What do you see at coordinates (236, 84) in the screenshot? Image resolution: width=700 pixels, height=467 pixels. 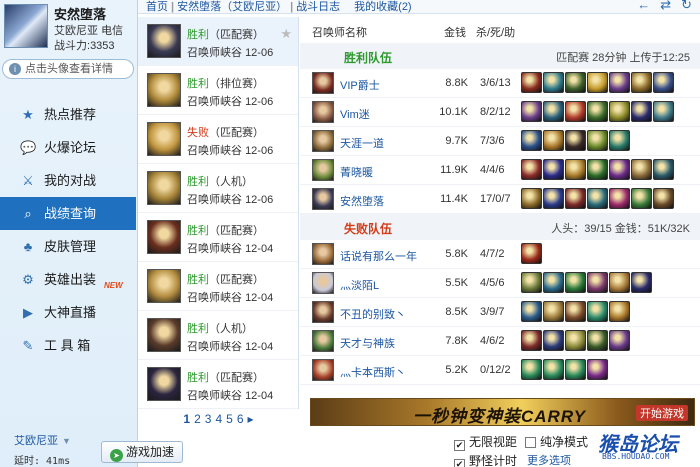 I see `match-mode: （排位赛）` at bounding box center [236, 84].